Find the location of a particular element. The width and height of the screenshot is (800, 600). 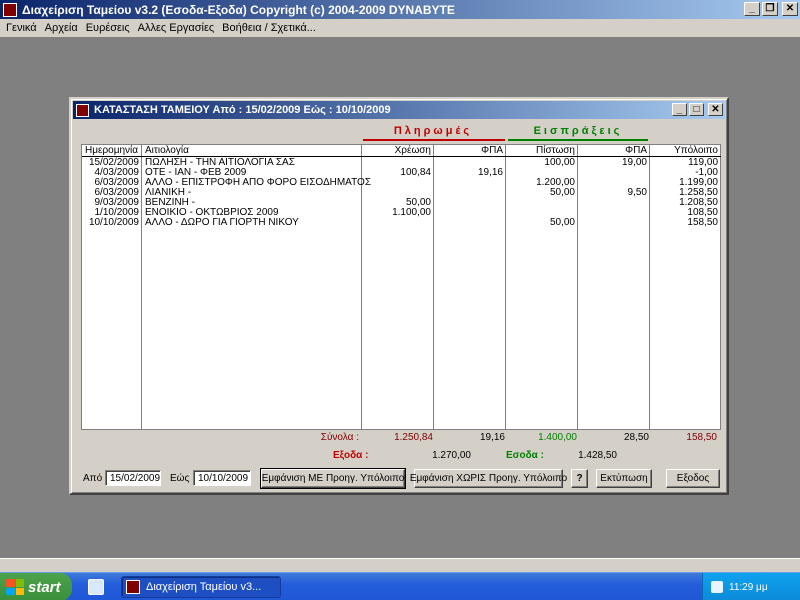

window-minimize-button: _ is located at coordinates (679, 109).